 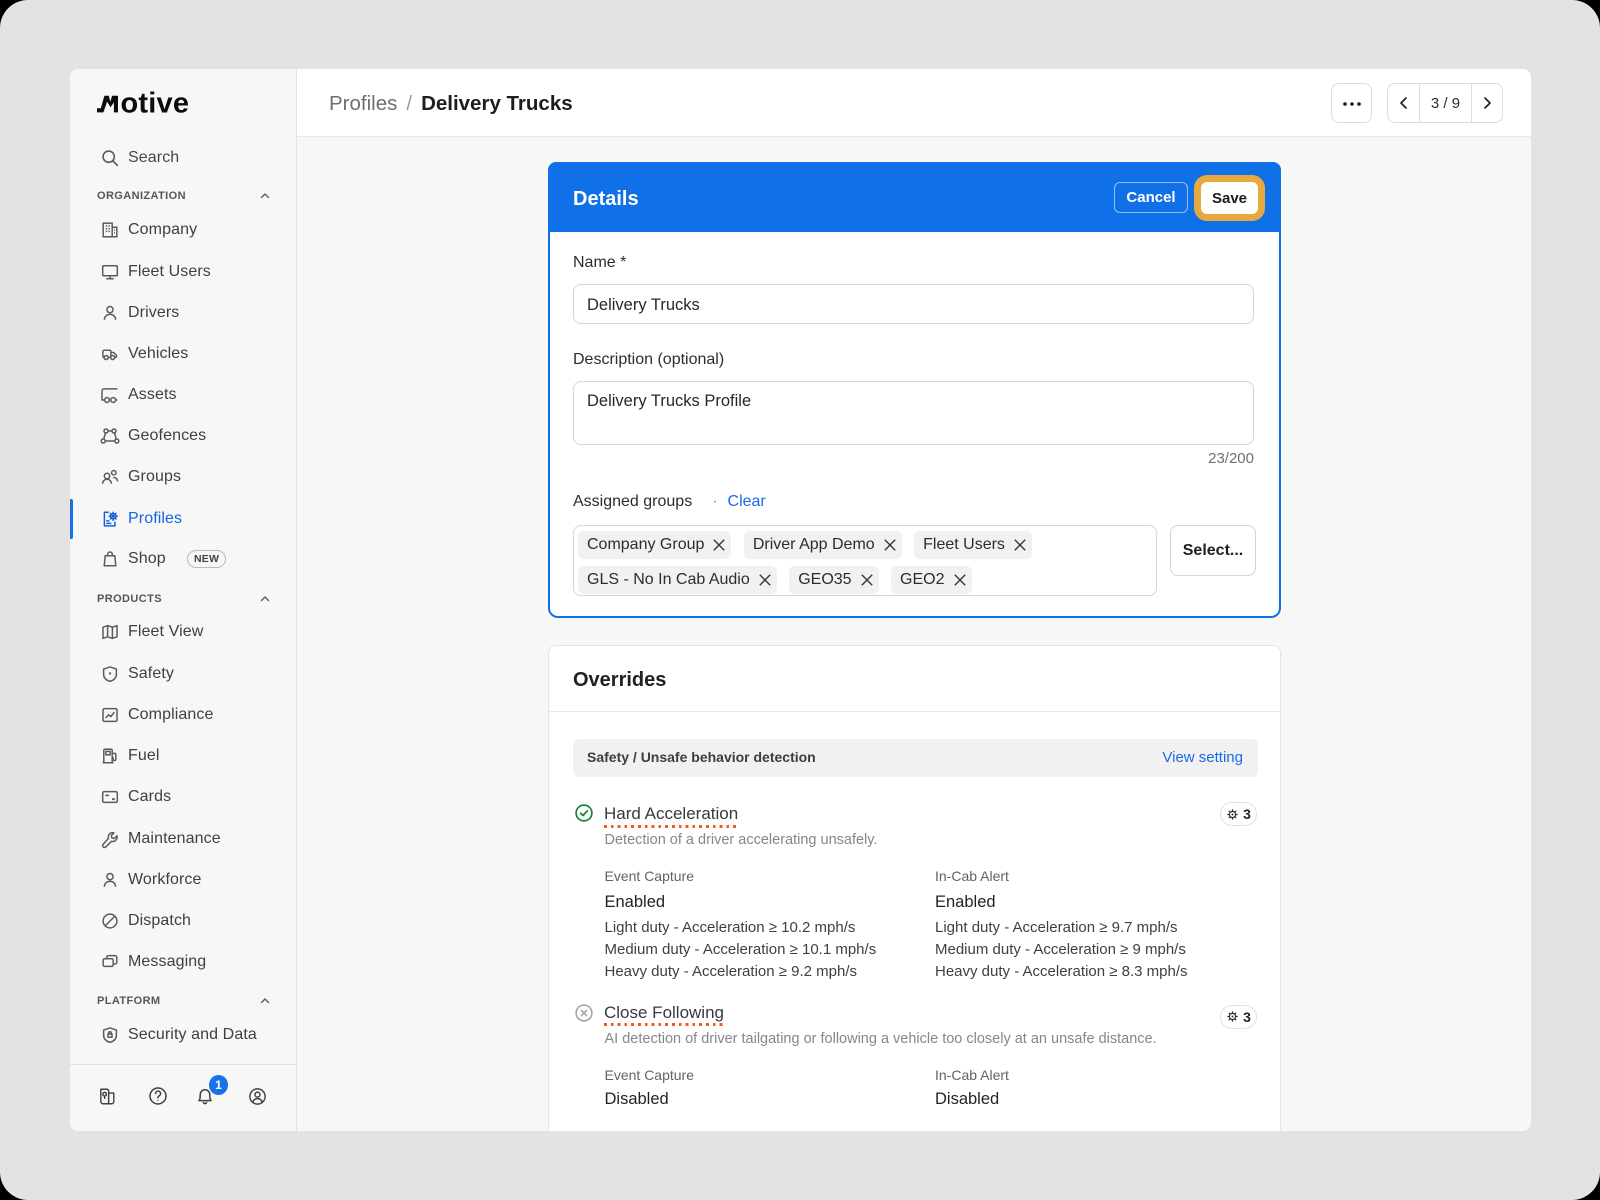 I want to click on svg-text: otive, so click(x=155, y=103).